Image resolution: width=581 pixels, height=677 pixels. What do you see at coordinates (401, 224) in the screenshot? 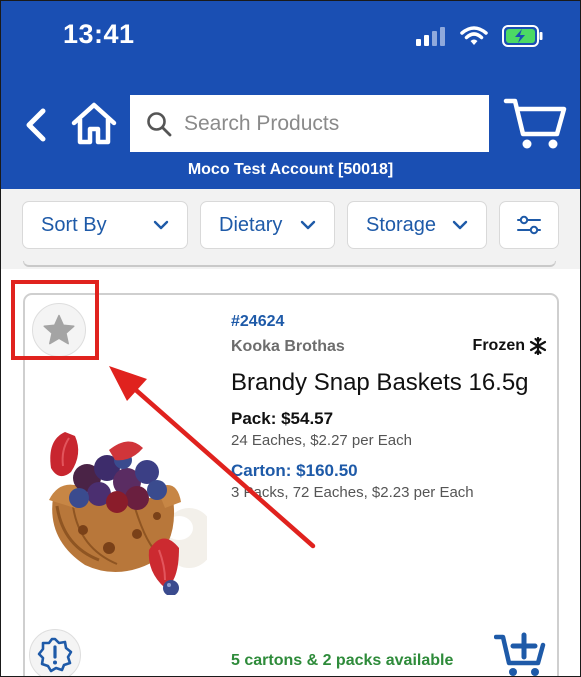
I see `storage-label: Storage` at bounding box center [401, 224].